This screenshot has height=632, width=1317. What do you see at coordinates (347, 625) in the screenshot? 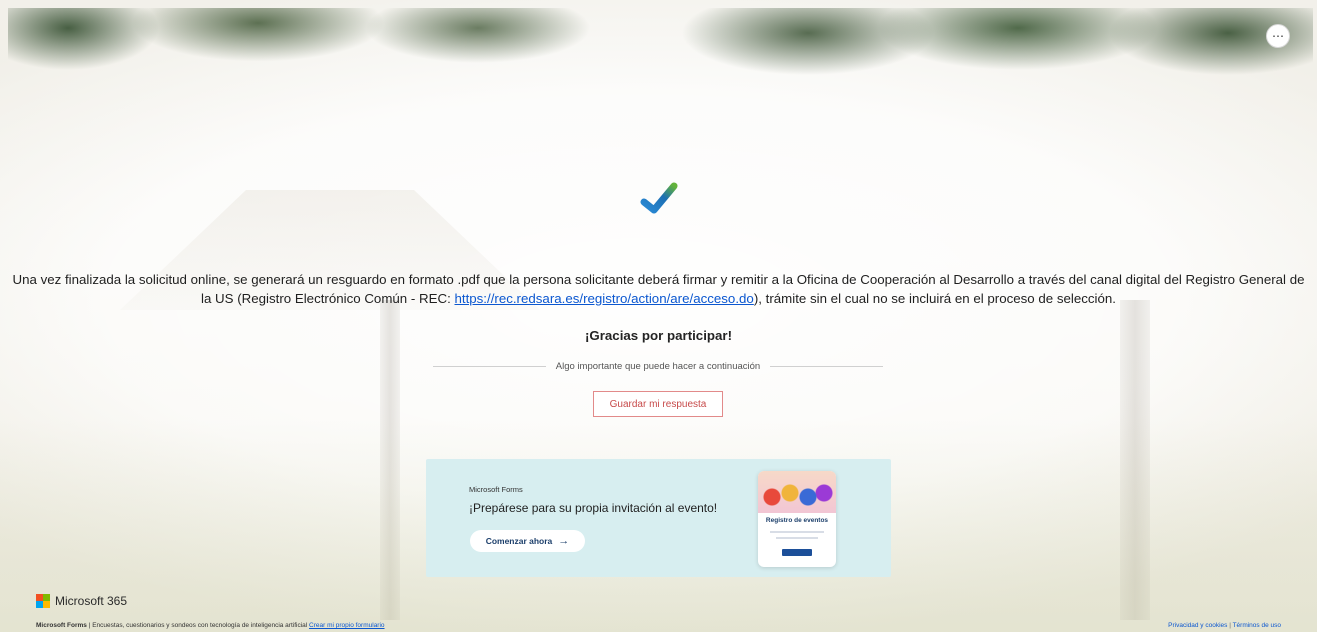
I see `create-form-link: Crear mi propio formulario` at bounding box center [347, 625].